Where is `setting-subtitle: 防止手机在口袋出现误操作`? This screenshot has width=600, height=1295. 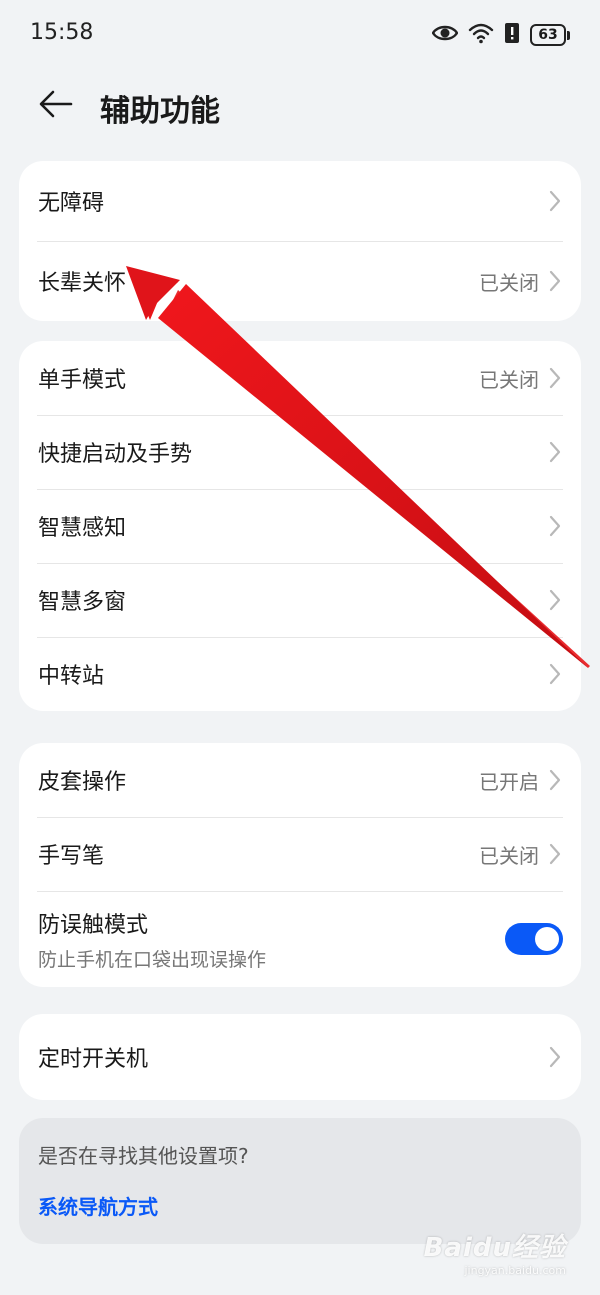 setting-subtitle: 防止手机在口袋出现误操作 is located at coordinates (152, 959).